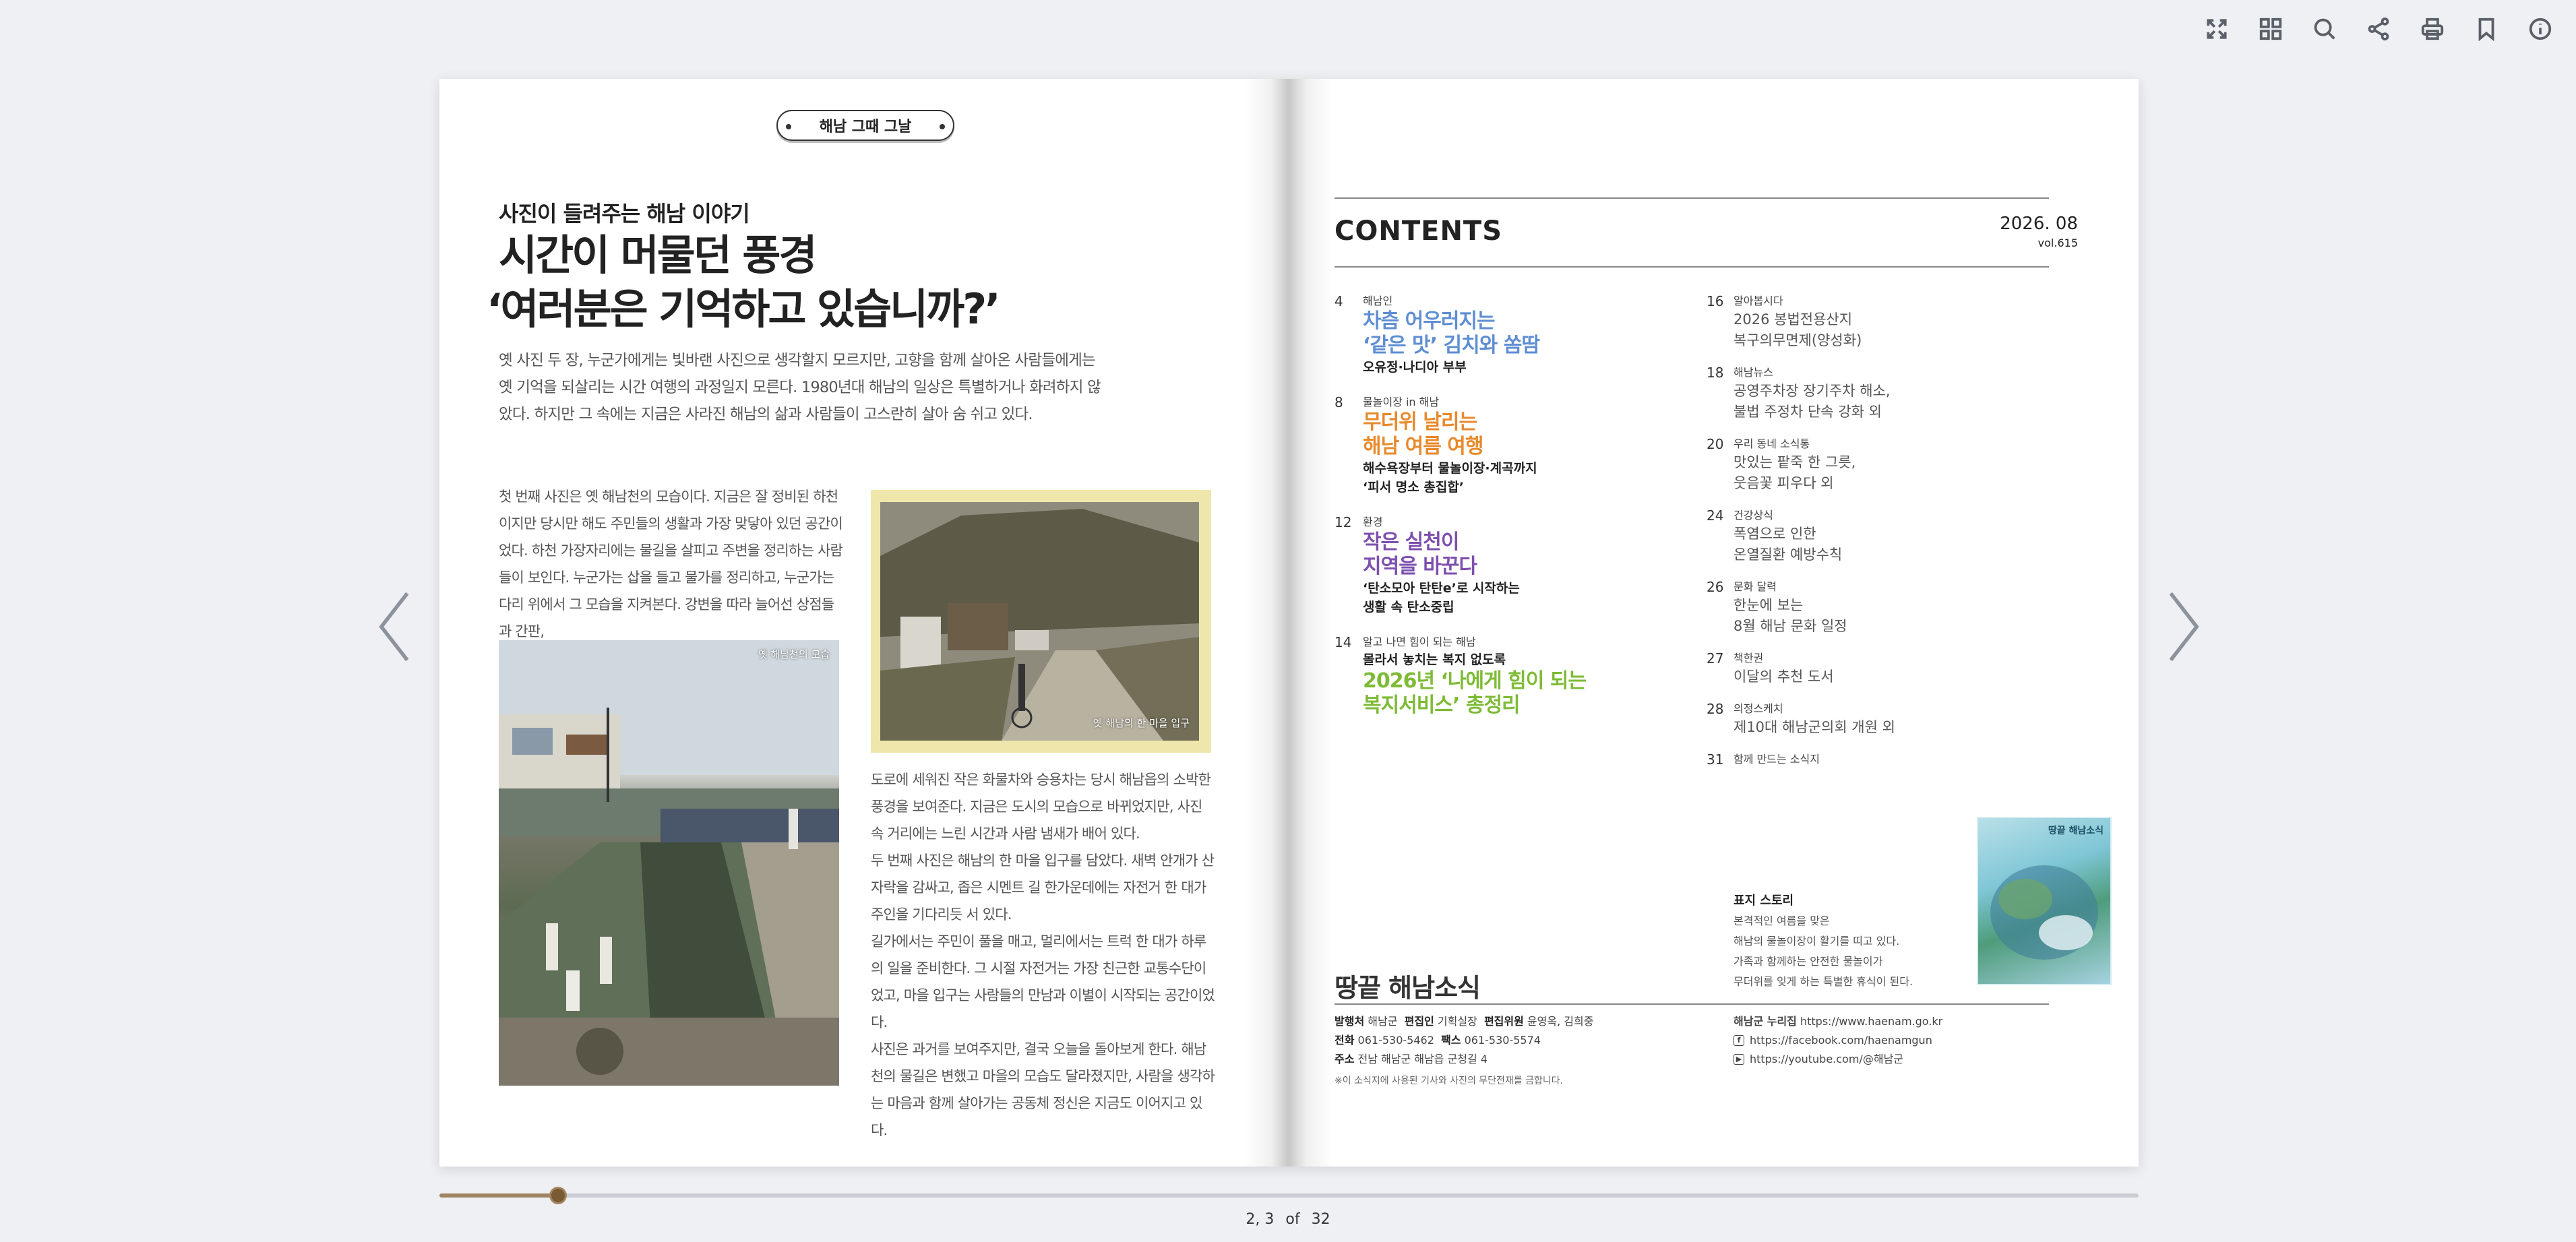  What do you see at coordinates (1876, 465) in the screenshot?
I see `toc-item: 20 우리 동네 소식통 맛있는 팥죽 한 그릇, 웃음꽃 피우다 외` at bounding box center [1876, 465].